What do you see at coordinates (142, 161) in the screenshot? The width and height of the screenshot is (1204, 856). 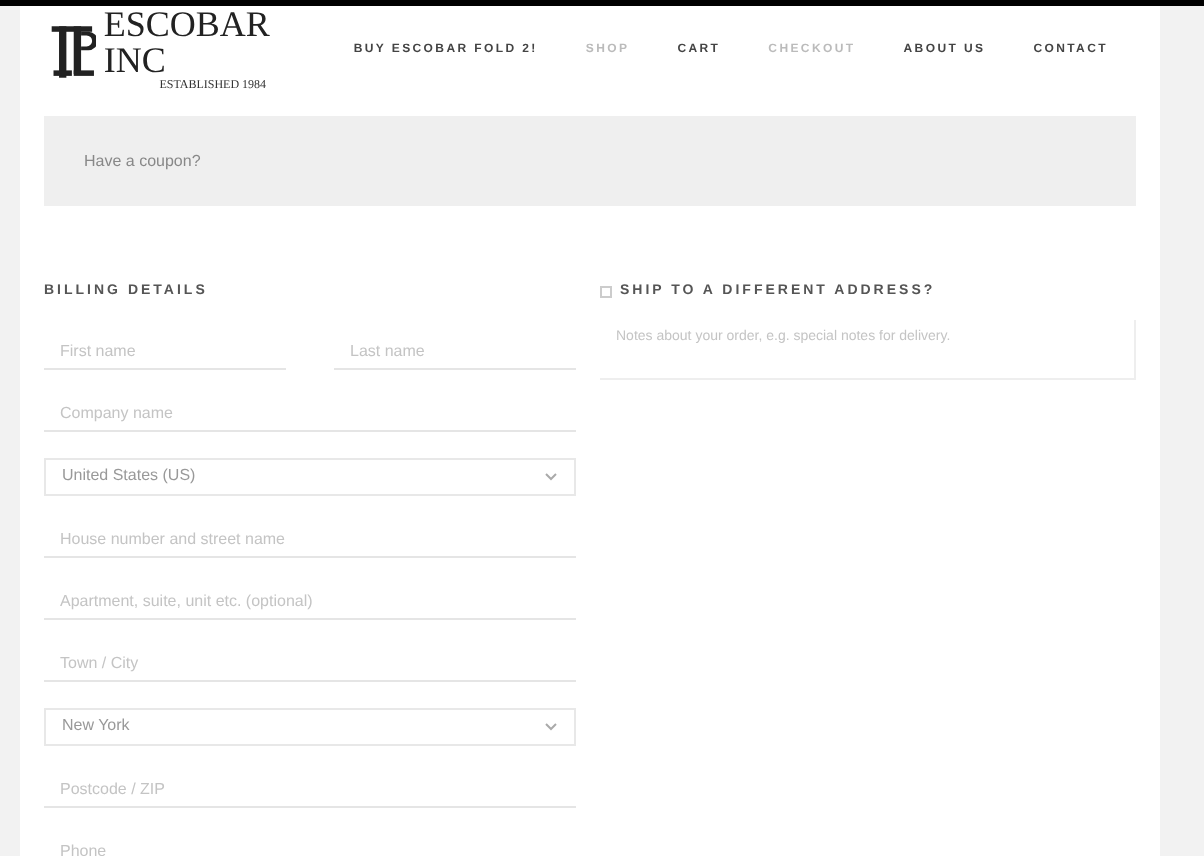 I see `coupon-text: Have a coupon?` at bounding box center [142, 161].